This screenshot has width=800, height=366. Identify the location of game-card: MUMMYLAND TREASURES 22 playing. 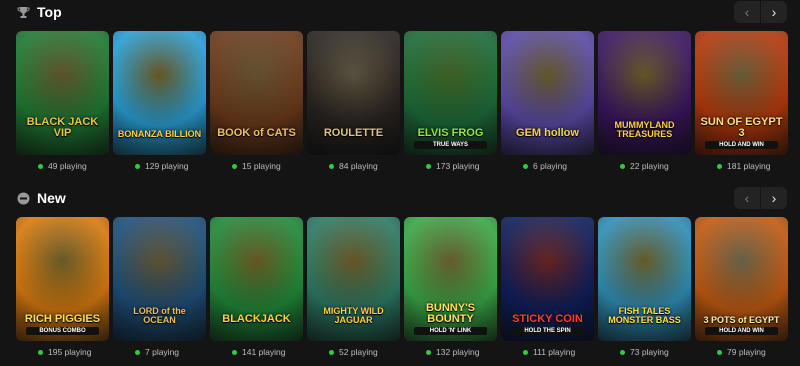
(644, 101).